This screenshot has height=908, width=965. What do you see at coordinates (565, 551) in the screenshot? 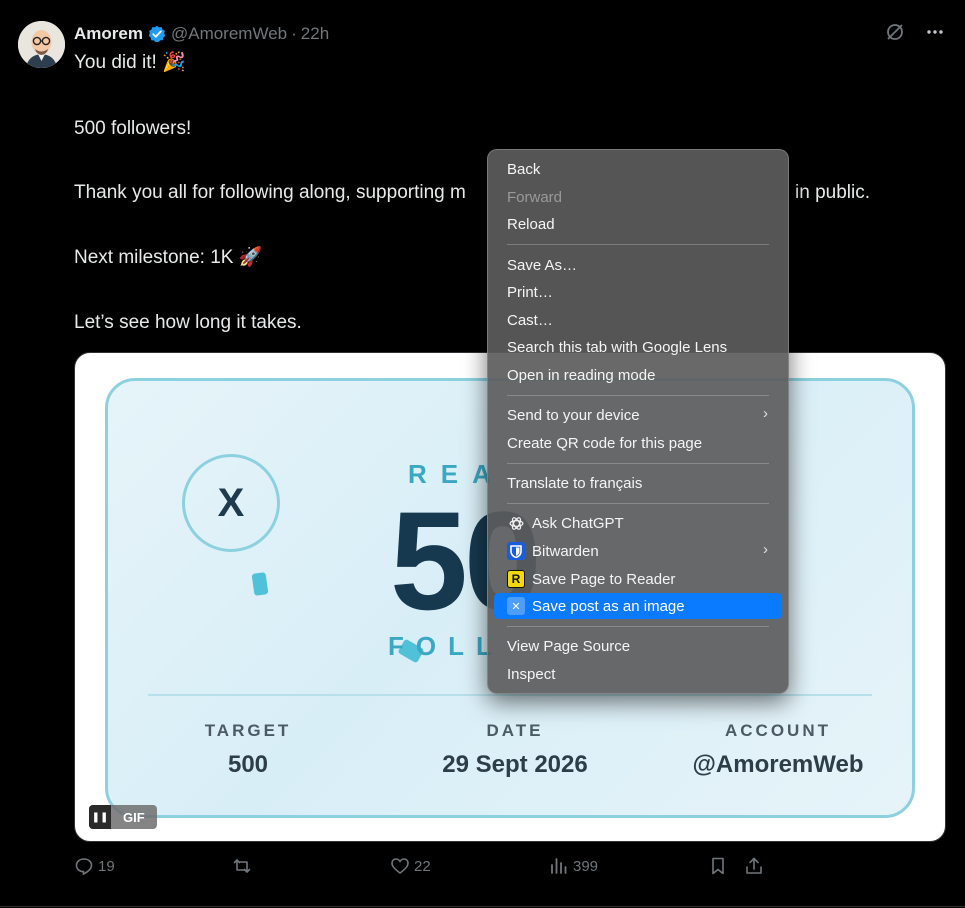
I see `menu-item-label: Bitwarden` at bounding box center [565, 551].